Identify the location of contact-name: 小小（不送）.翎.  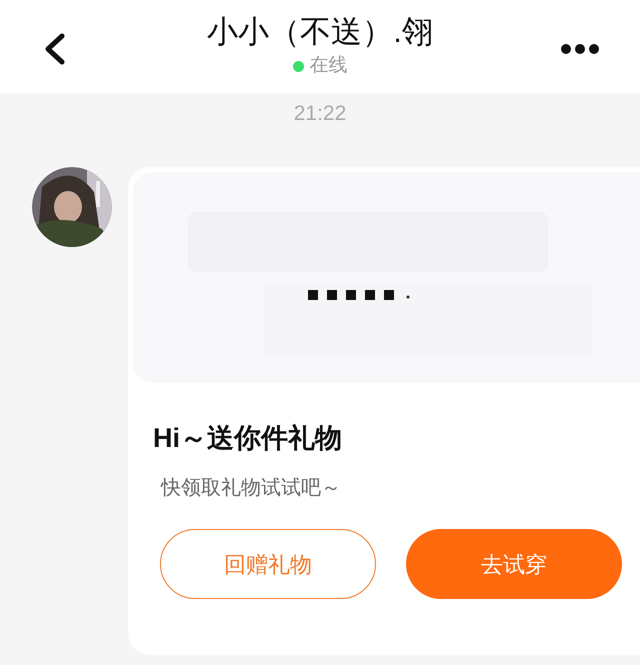
(320, 32).